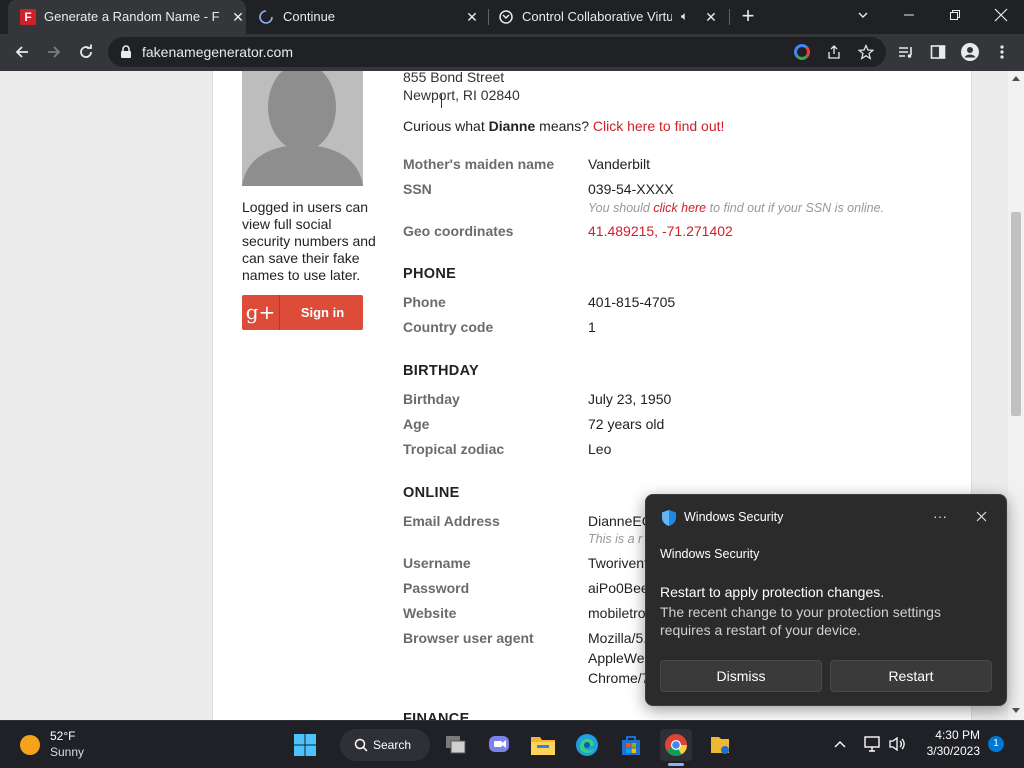  What do you see at coordinates (497, 52) in the screenshot?
I see `address-bar: fakenamegenerator.com` at bounding box center [497, 52].